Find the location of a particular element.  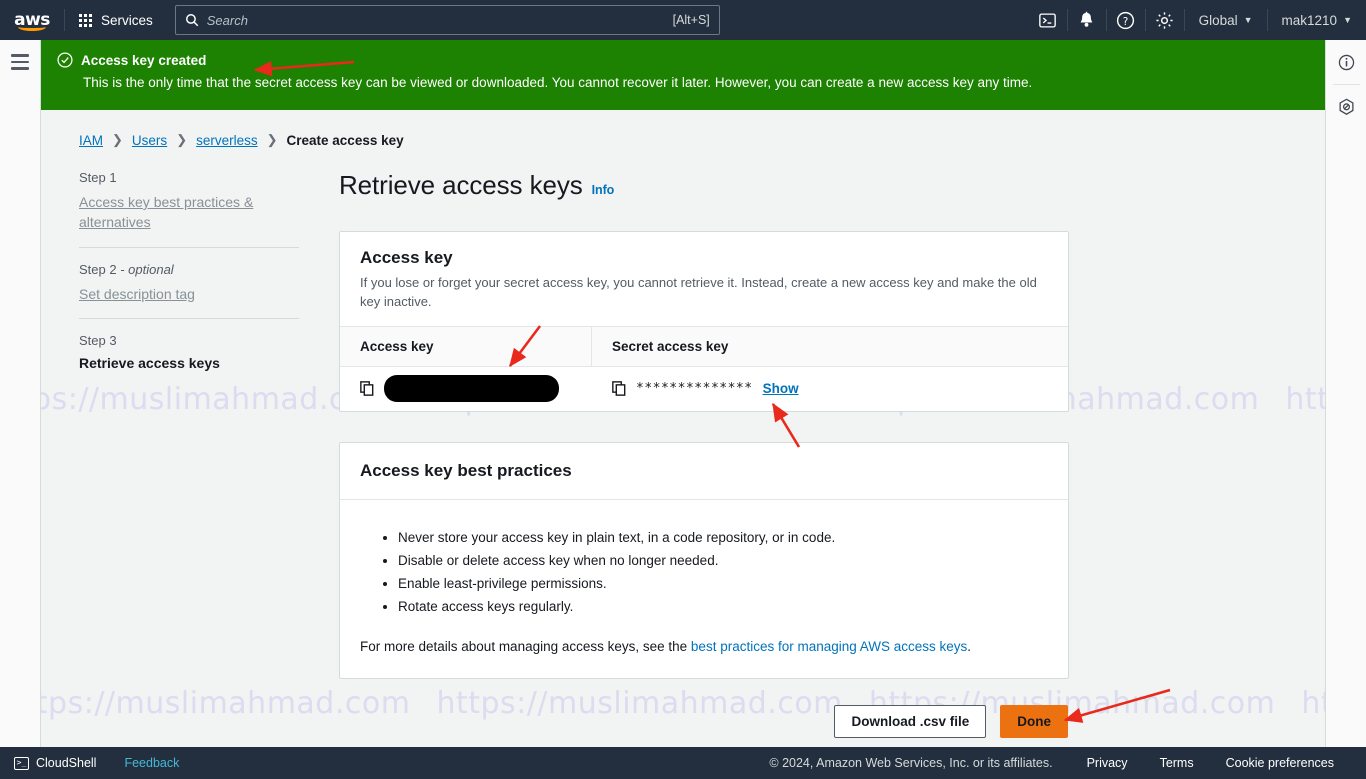

feedback-button: Feedback is located at coordinates (151, 763).